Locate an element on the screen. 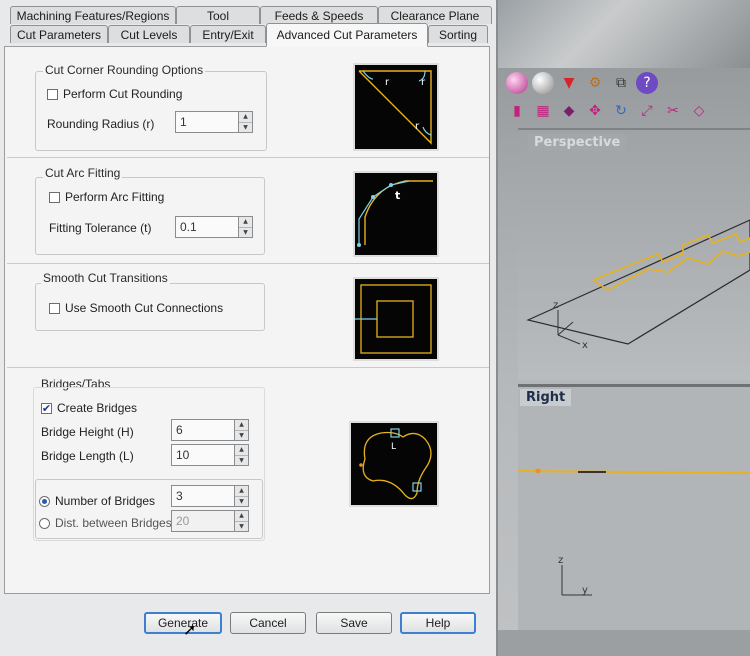 The image size is (750, 656). smooth-transitions-title: Smooth Cut Transitions is located at coordinates (105, 278).